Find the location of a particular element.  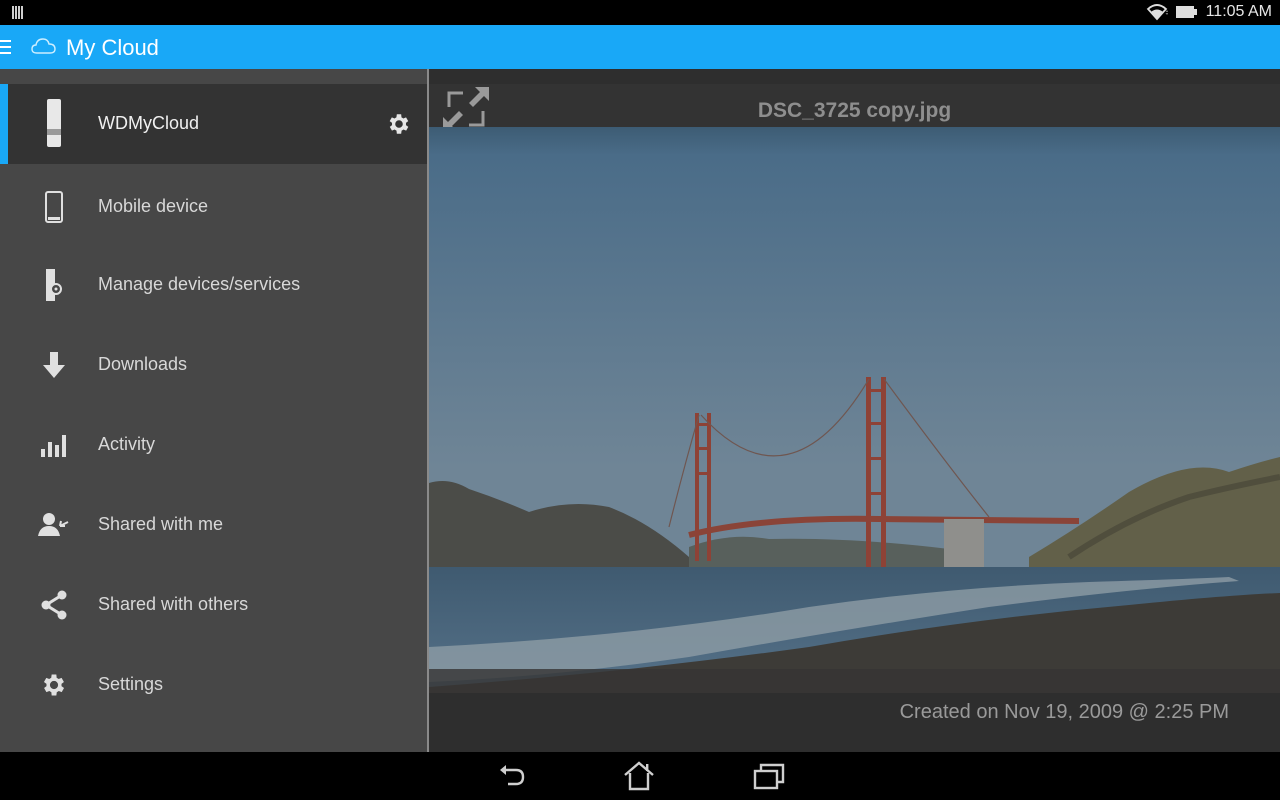

app-bar: My Cloud is located at coordinates (640, 47).